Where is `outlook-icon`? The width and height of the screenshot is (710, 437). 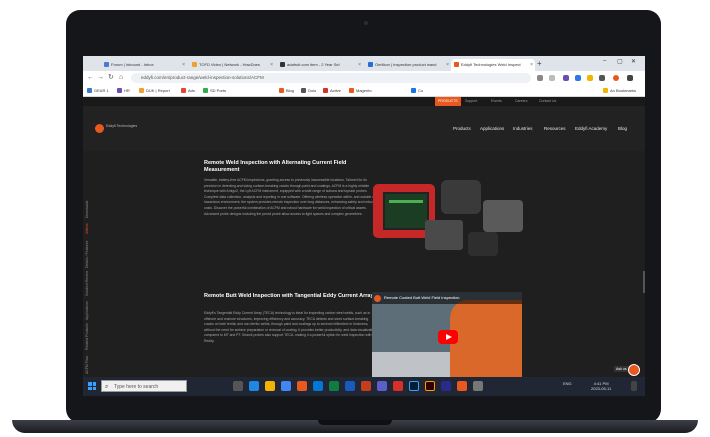
outlook-icon is located at coordinates (318, 386).